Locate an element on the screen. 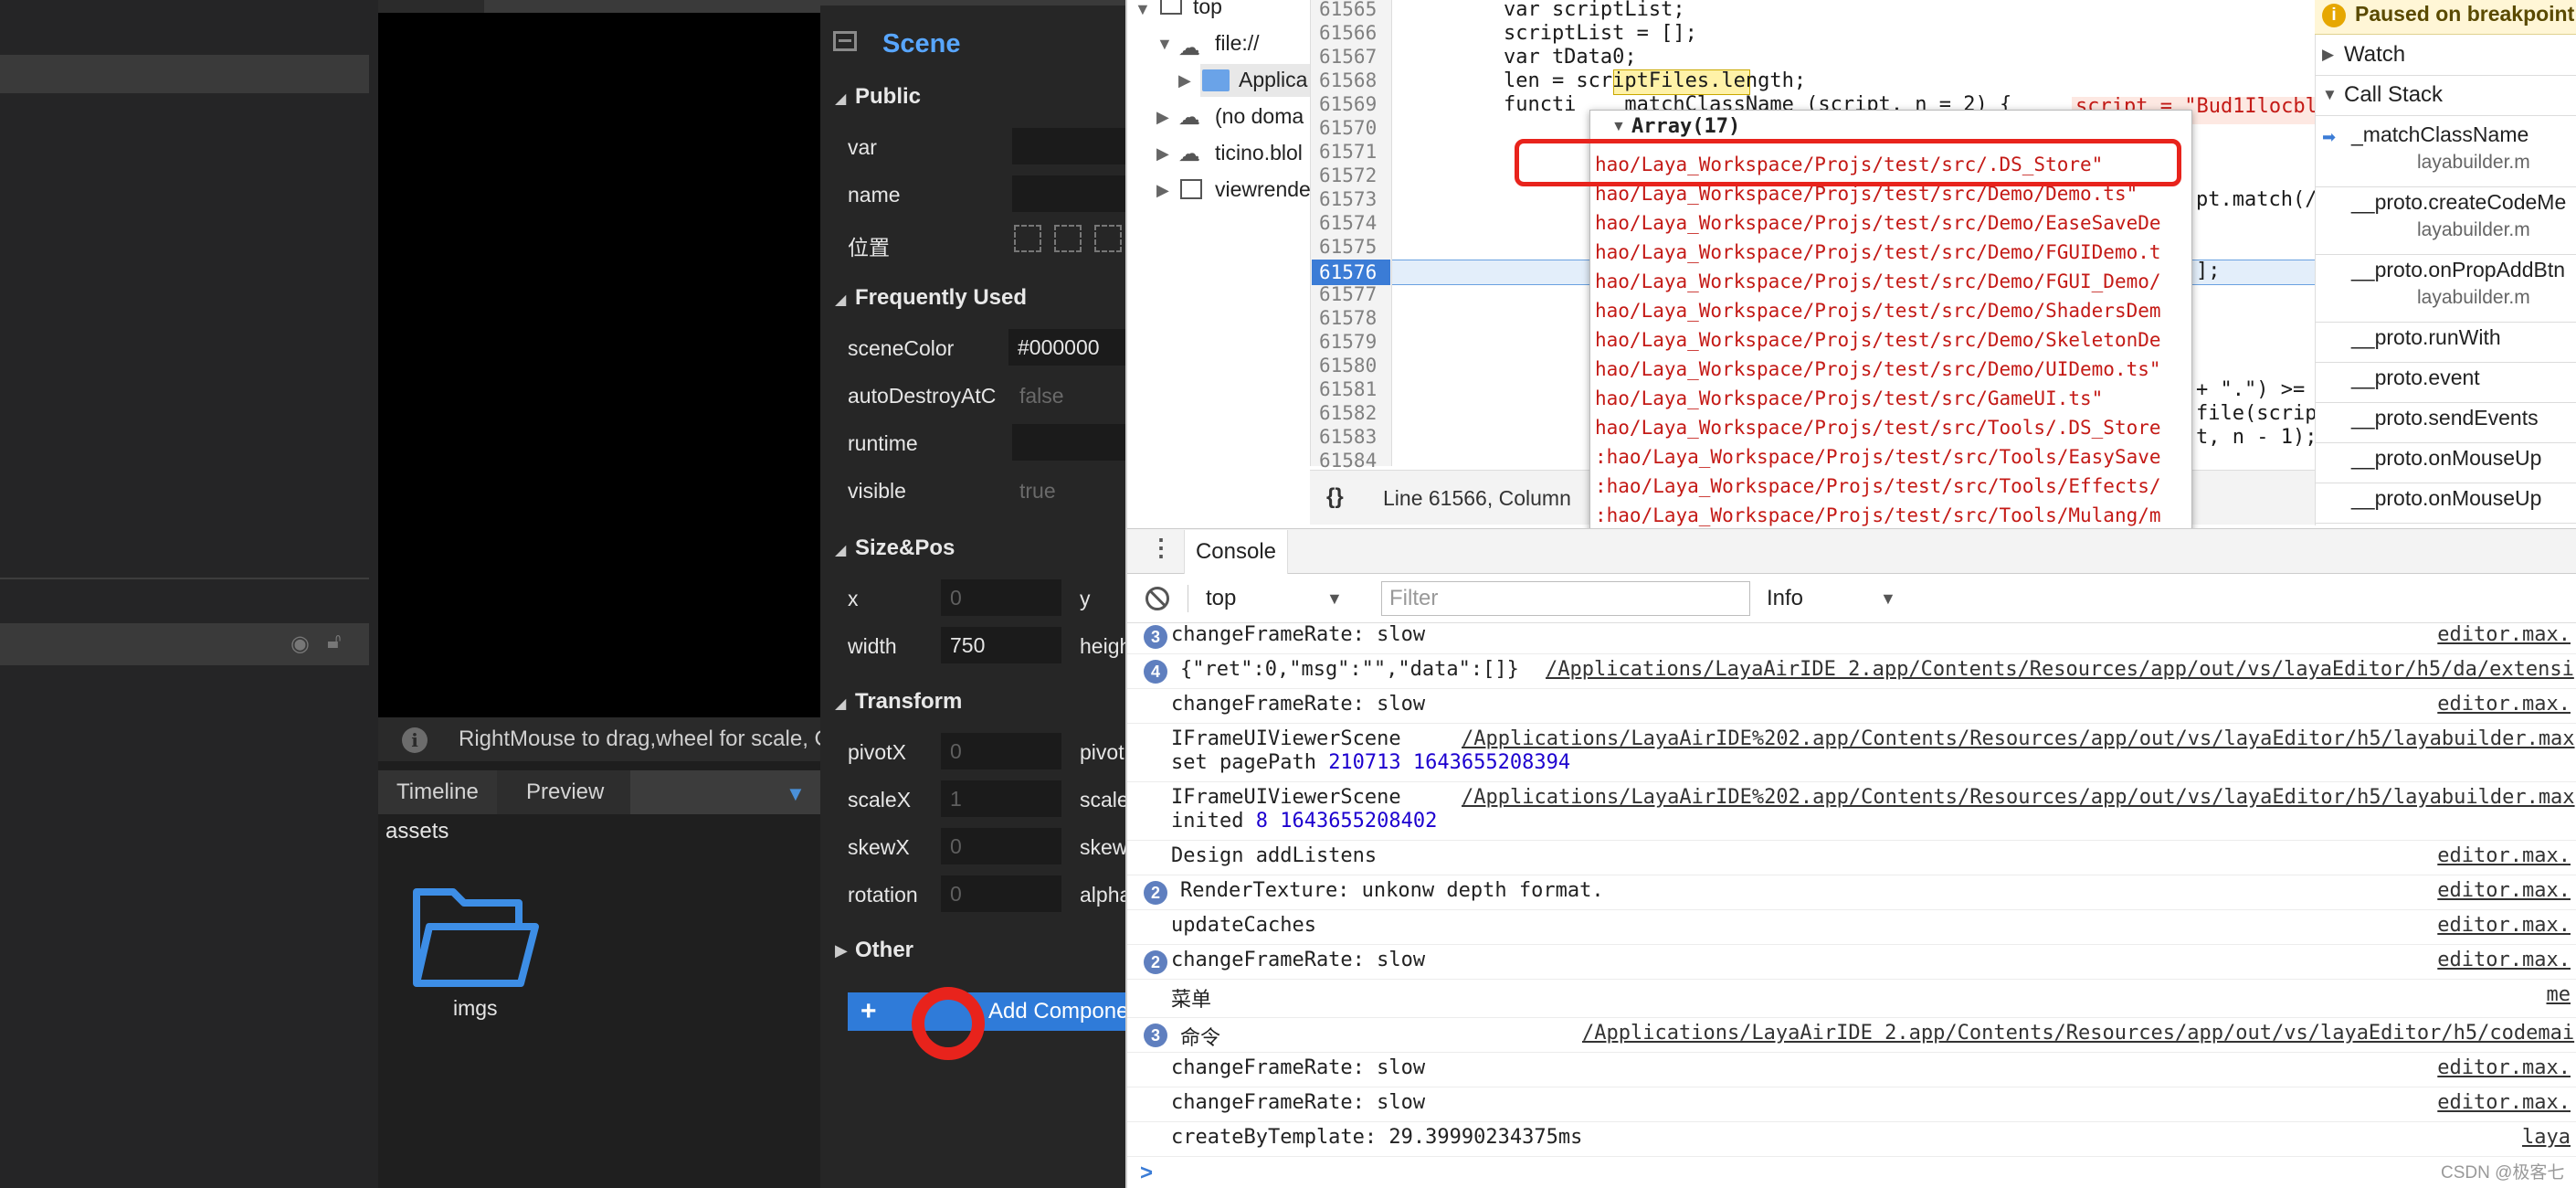  width-field: 750 is located at coordinates (1001, 645).